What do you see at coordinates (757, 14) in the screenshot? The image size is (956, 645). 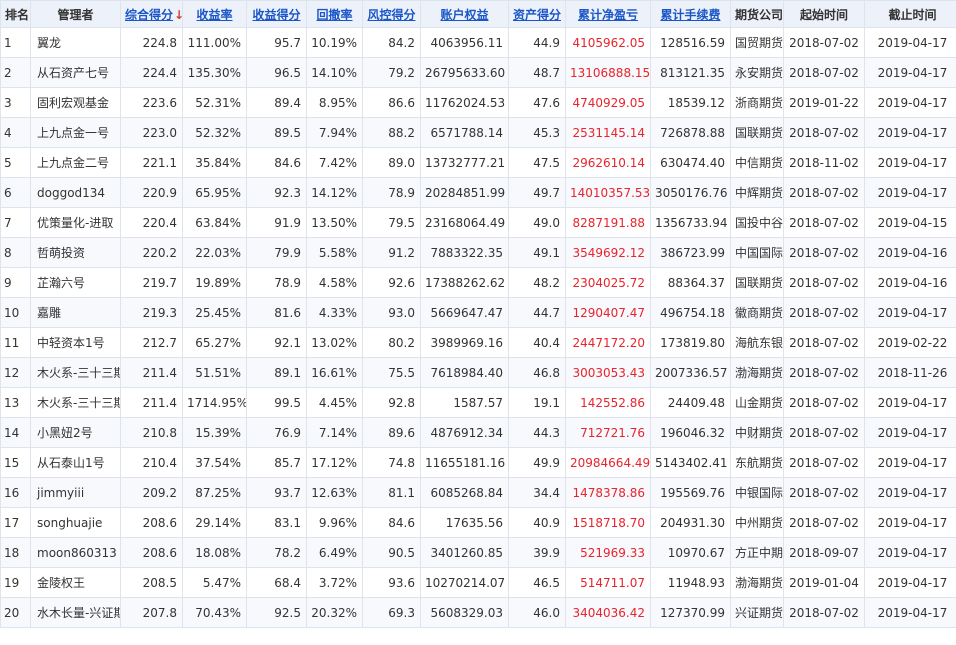 I see `header-broker: 期货公司` at bounding box center [757, 14].